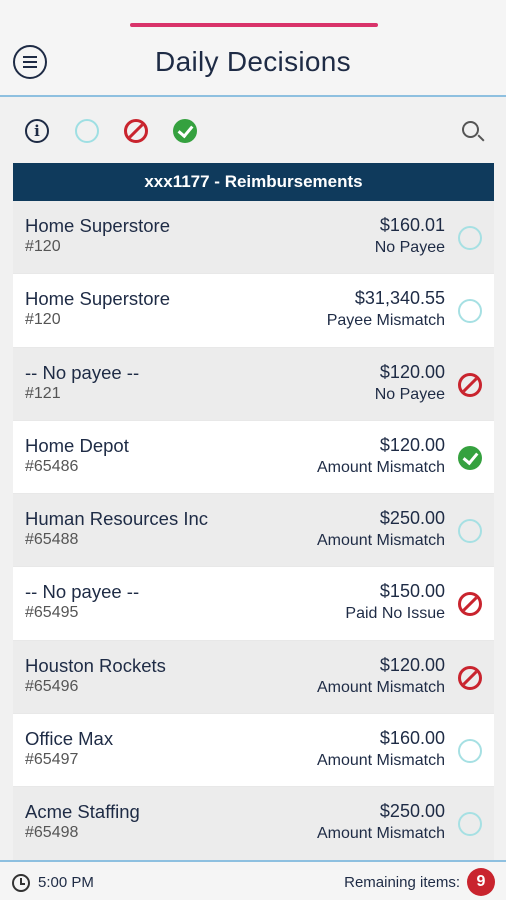  I want to click on account-header: xxx1177 - Reimbursements, so click(253, 182).